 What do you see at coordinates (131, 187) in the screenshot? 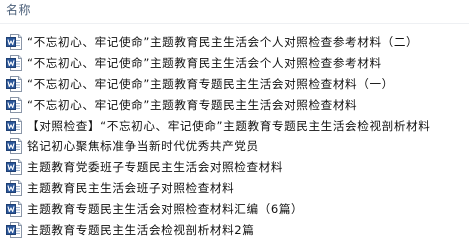
I see `file-name: 主题教育民主生活会班子对照检查材料` at bounding box center [131, 187].